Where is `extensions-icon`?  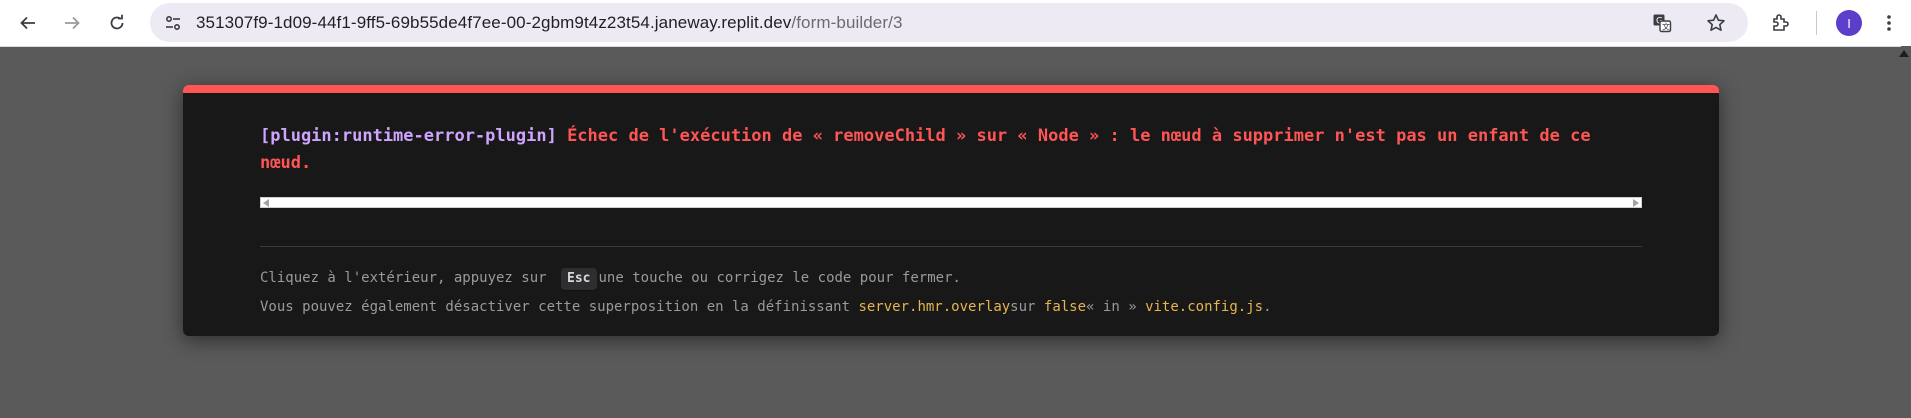
extensions-icon is located at coordinates (1780, 23).